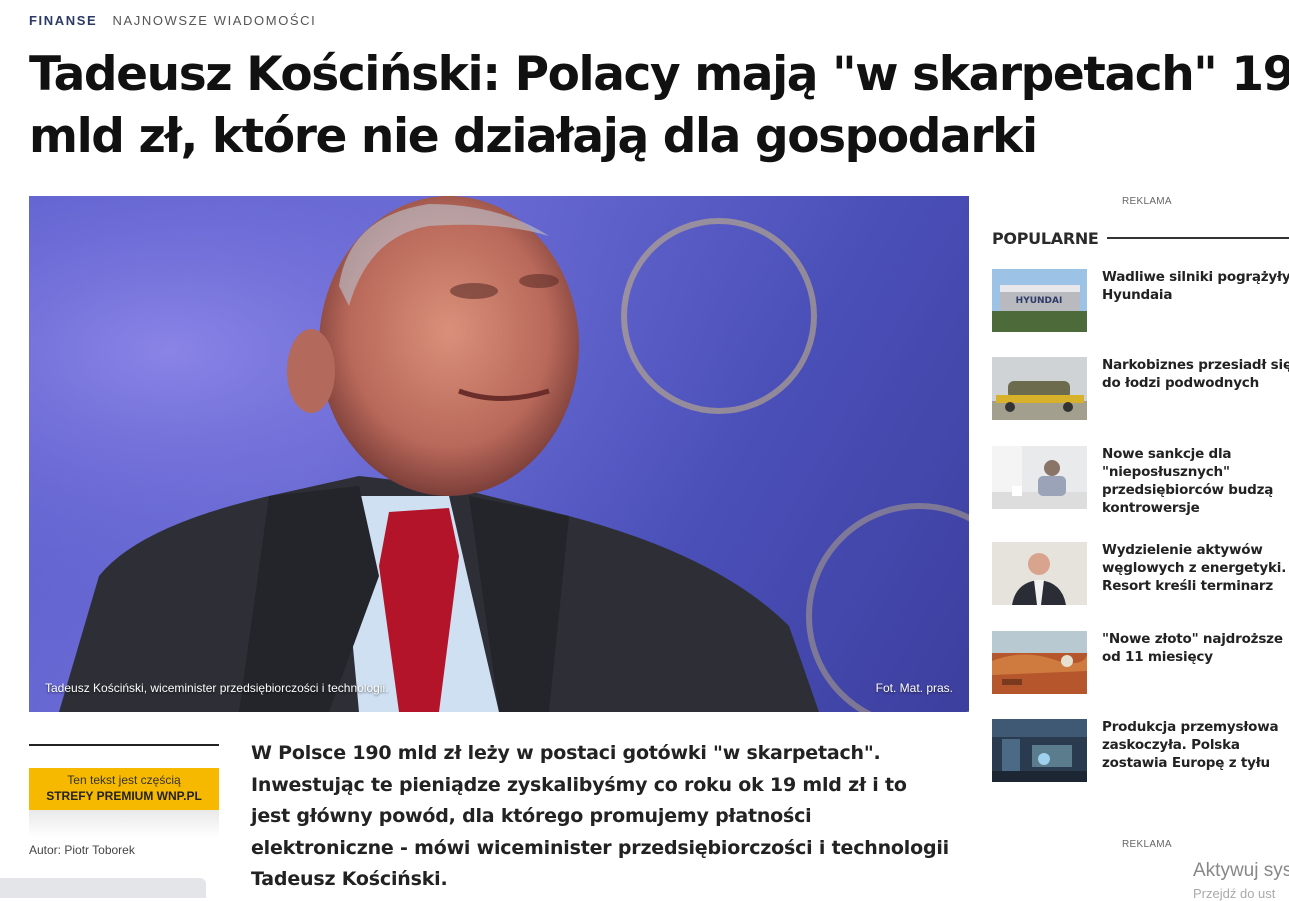 Image resolution: width=1289 pixels, height=901 pixels. I want to click on article-author: Autor: Piotr Toborek, so click(82, 850).